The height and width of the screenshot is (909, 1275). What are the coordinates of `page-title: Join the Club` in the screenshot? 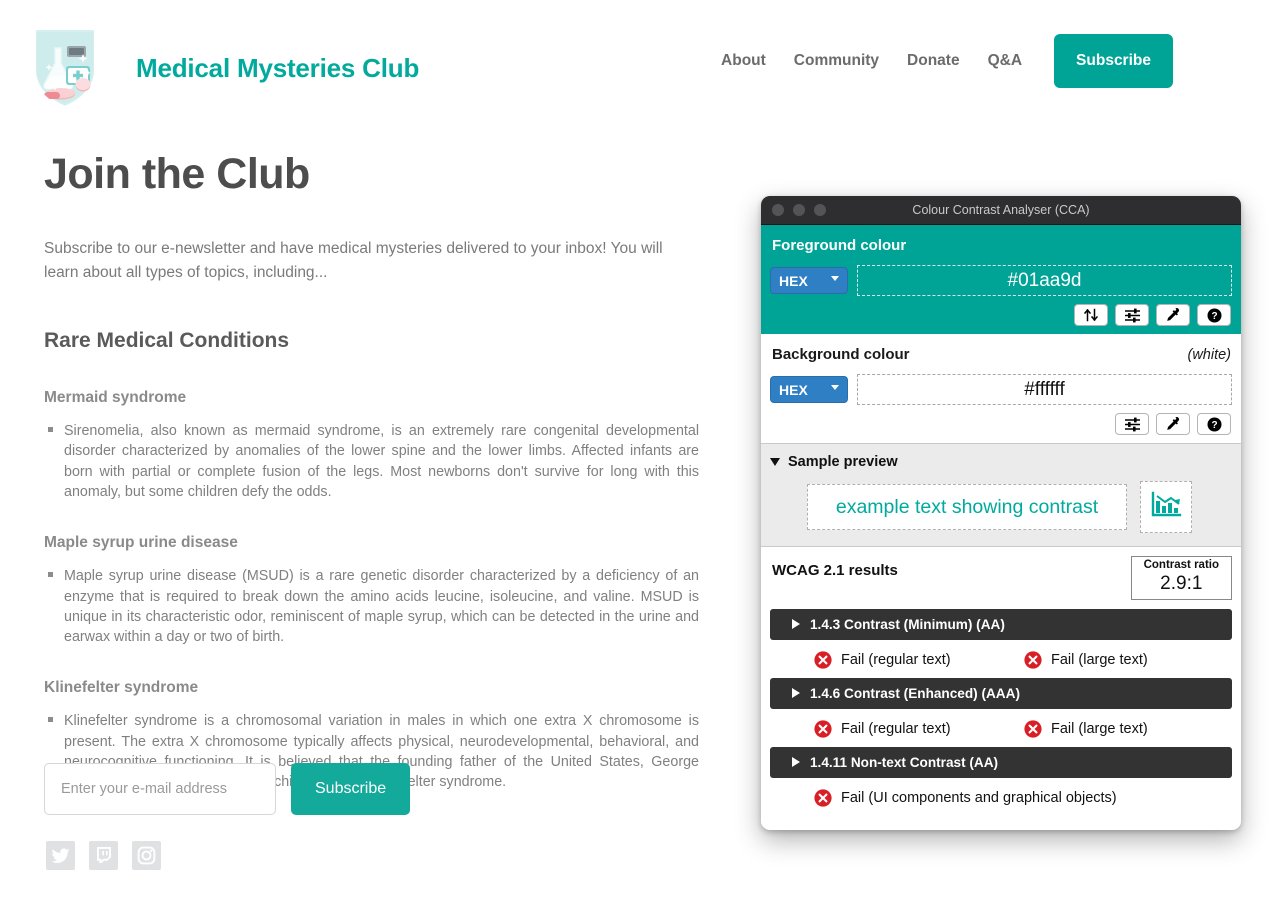 It's located at (177, 174).